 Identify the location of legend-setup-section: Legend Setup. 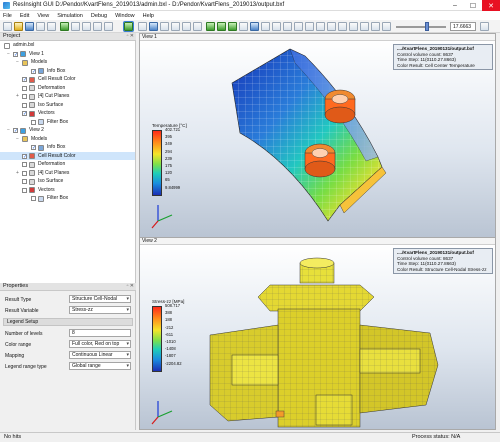
(68, 322).